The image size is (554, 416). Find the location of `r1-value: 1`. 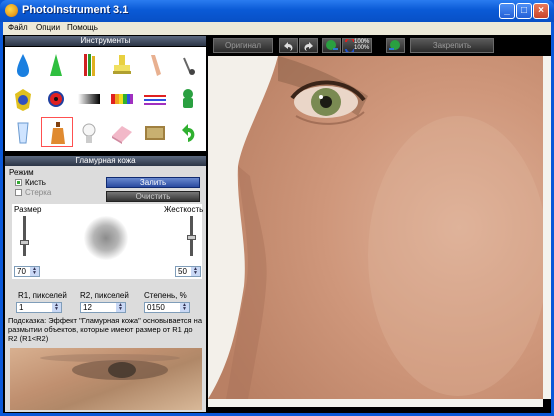

r1-value: 1 is located at coordinates (21, 307).